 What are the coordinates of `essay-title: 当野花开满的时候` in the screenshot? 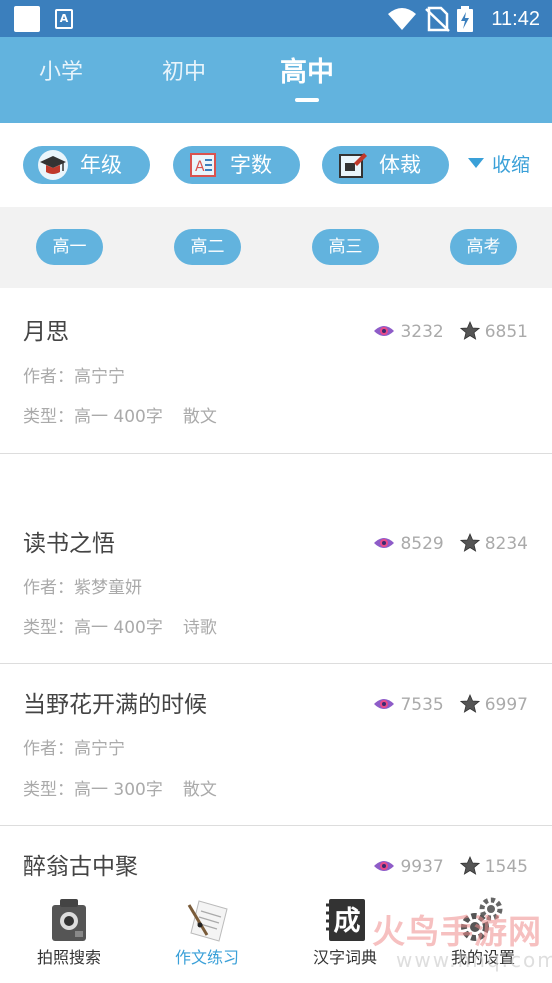 It's located at (115, 705).